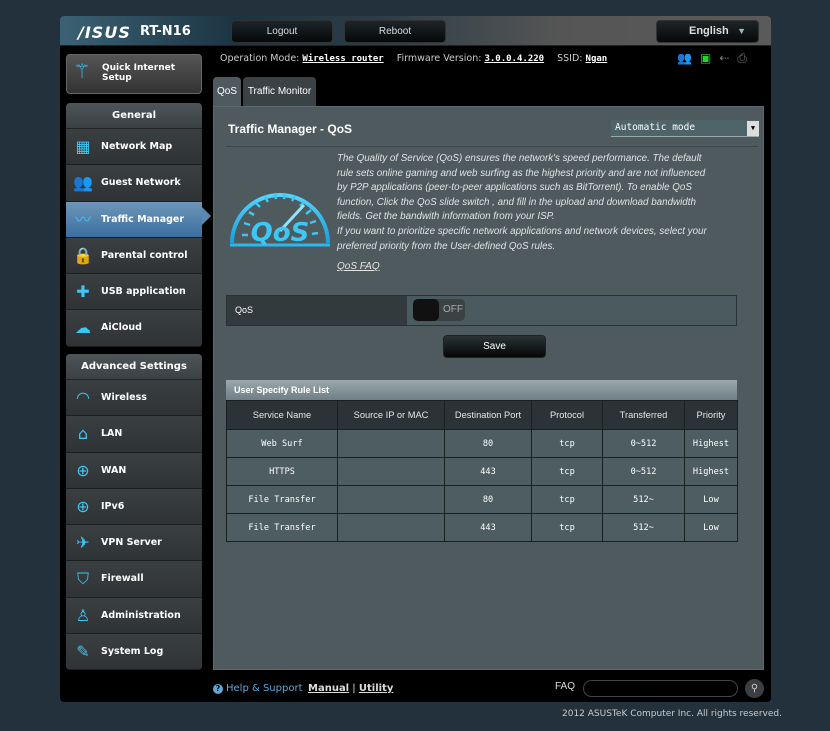  What do you see at coordinates (260, 58) in the screenshot?
I see `operation-mode-label: Operation Mode:` at bounding box center [260, 58].